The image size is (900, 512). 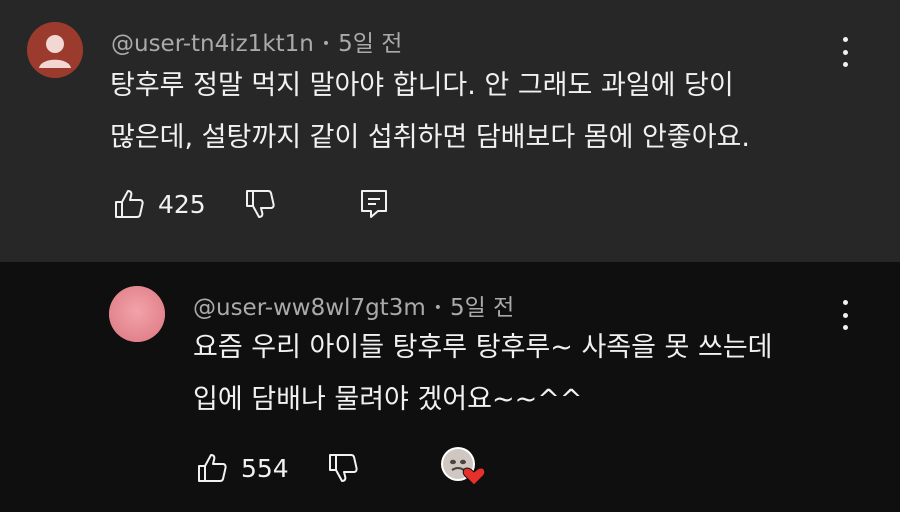 I want to click on creator-heart-icon, so click(x=463, y=466).